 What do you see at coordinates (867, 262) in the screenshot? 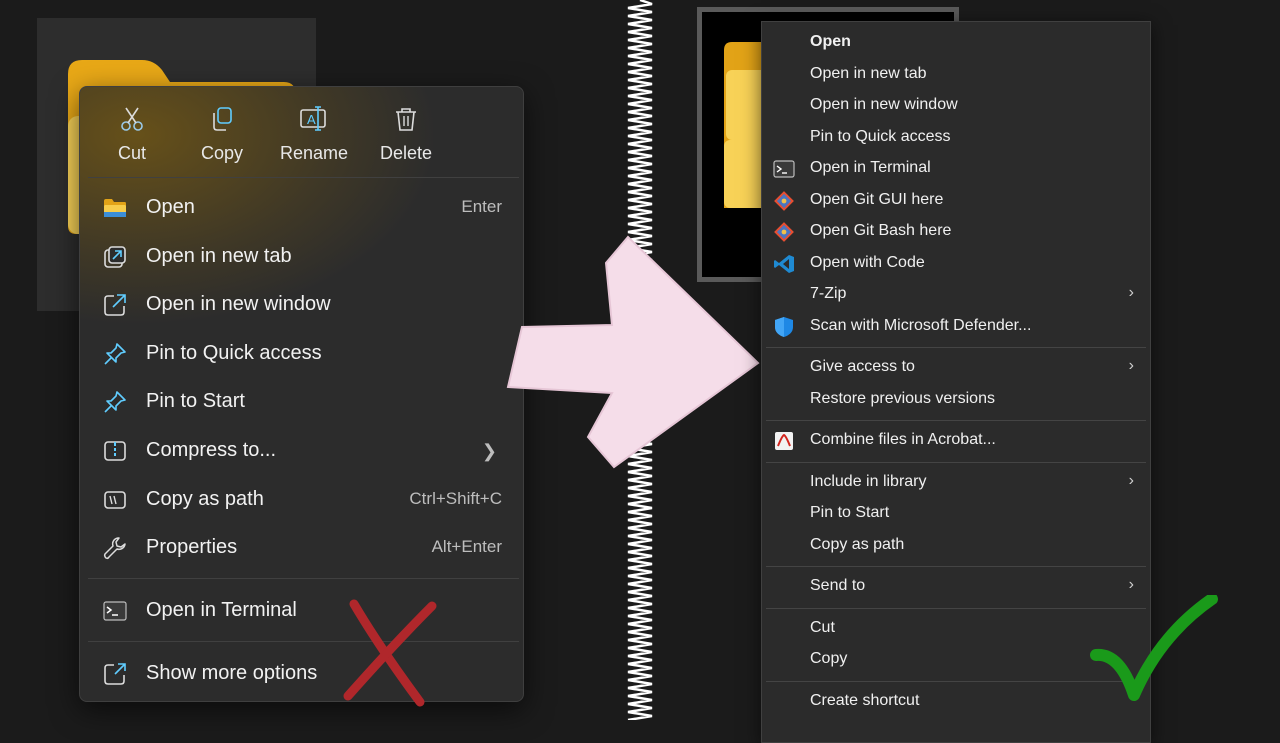
I see `menu-item-label: Open with Code` at bounding box center [867, 262].